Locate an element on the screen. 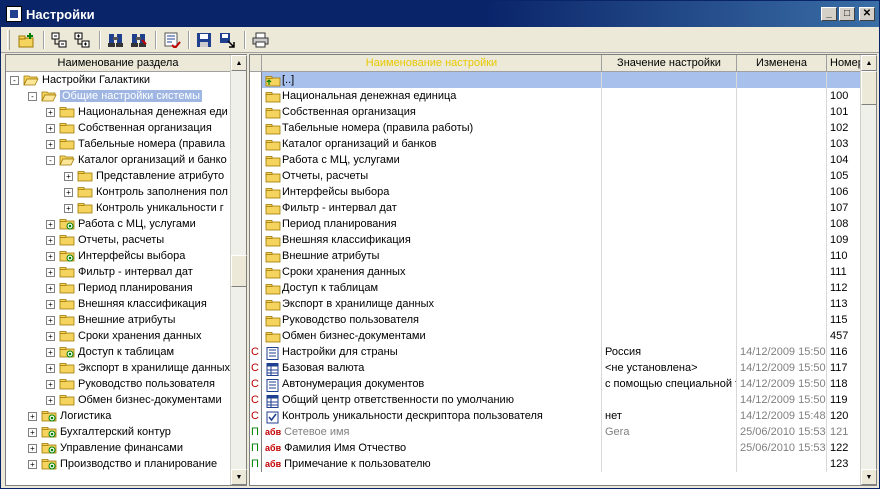 Image resolution: width=880 pixels, height=489 pixels. tree-item: + Управление финансами is located at coordinates (94, 448).